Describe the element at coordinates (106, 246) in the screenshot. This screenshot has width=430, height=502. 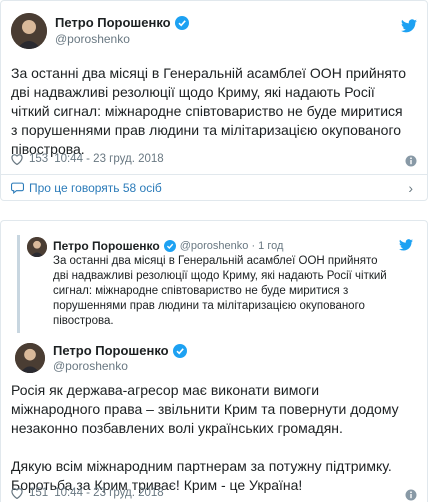
I see `quoted-author-name: Петро Порошенко` at that location.